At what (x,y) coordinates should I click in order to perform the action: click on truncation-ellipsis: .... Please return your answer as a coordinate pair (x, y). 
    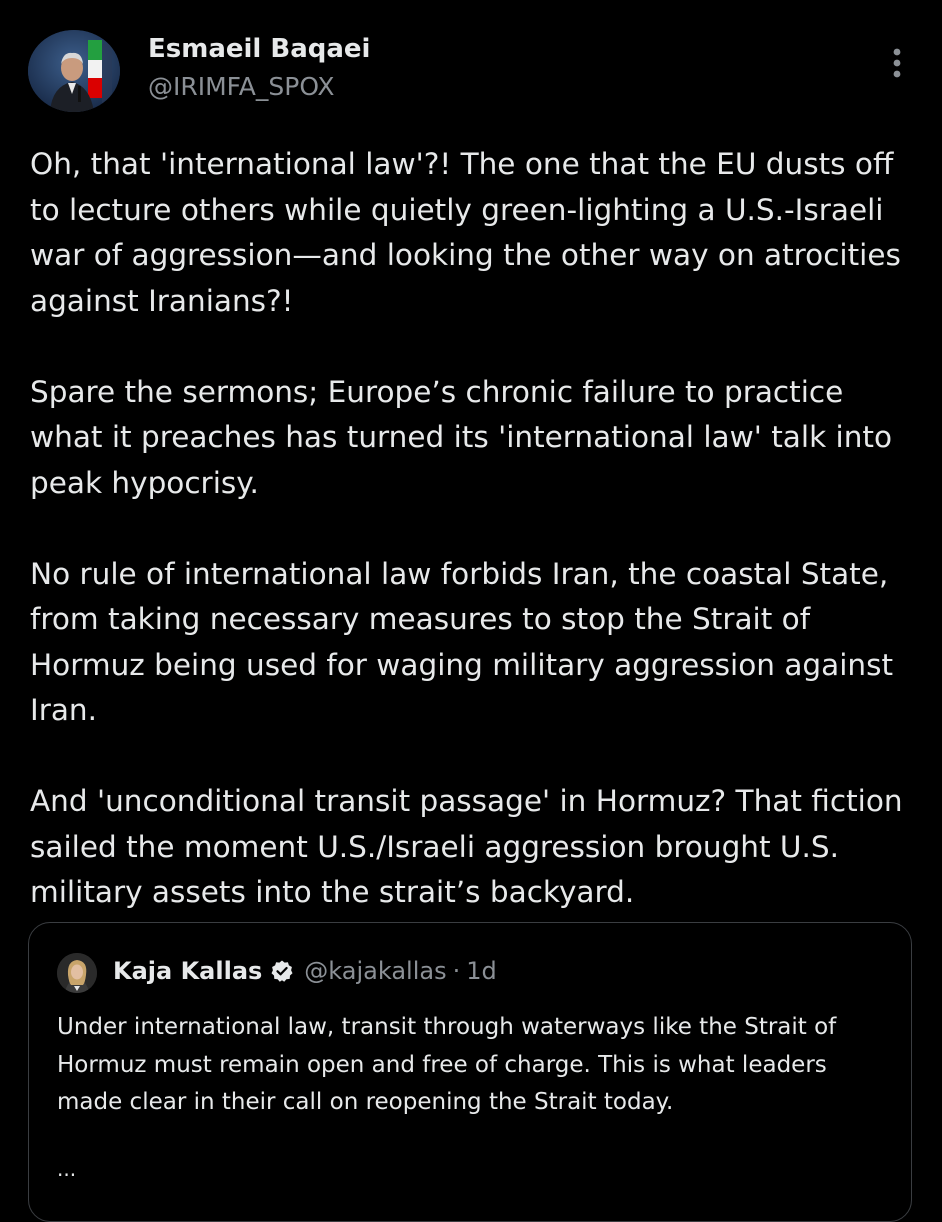
    Looking at the image, I should click on (67, 1169).